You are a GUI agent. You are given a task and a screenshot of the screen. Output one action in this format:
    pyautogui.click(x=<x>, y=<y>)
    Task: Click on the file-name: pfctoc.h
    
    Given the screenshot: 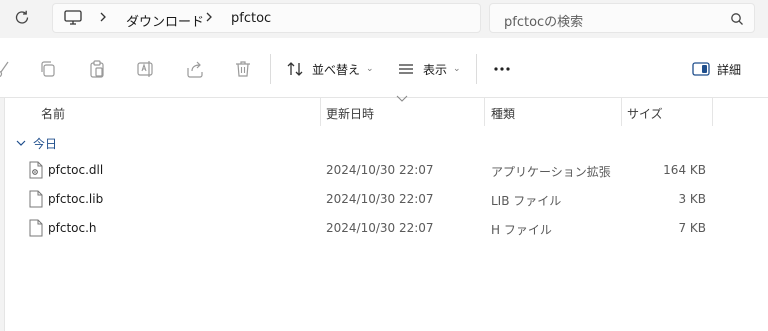 What is the action you would take?
    pyautogui.click(x=72, y=228)
    